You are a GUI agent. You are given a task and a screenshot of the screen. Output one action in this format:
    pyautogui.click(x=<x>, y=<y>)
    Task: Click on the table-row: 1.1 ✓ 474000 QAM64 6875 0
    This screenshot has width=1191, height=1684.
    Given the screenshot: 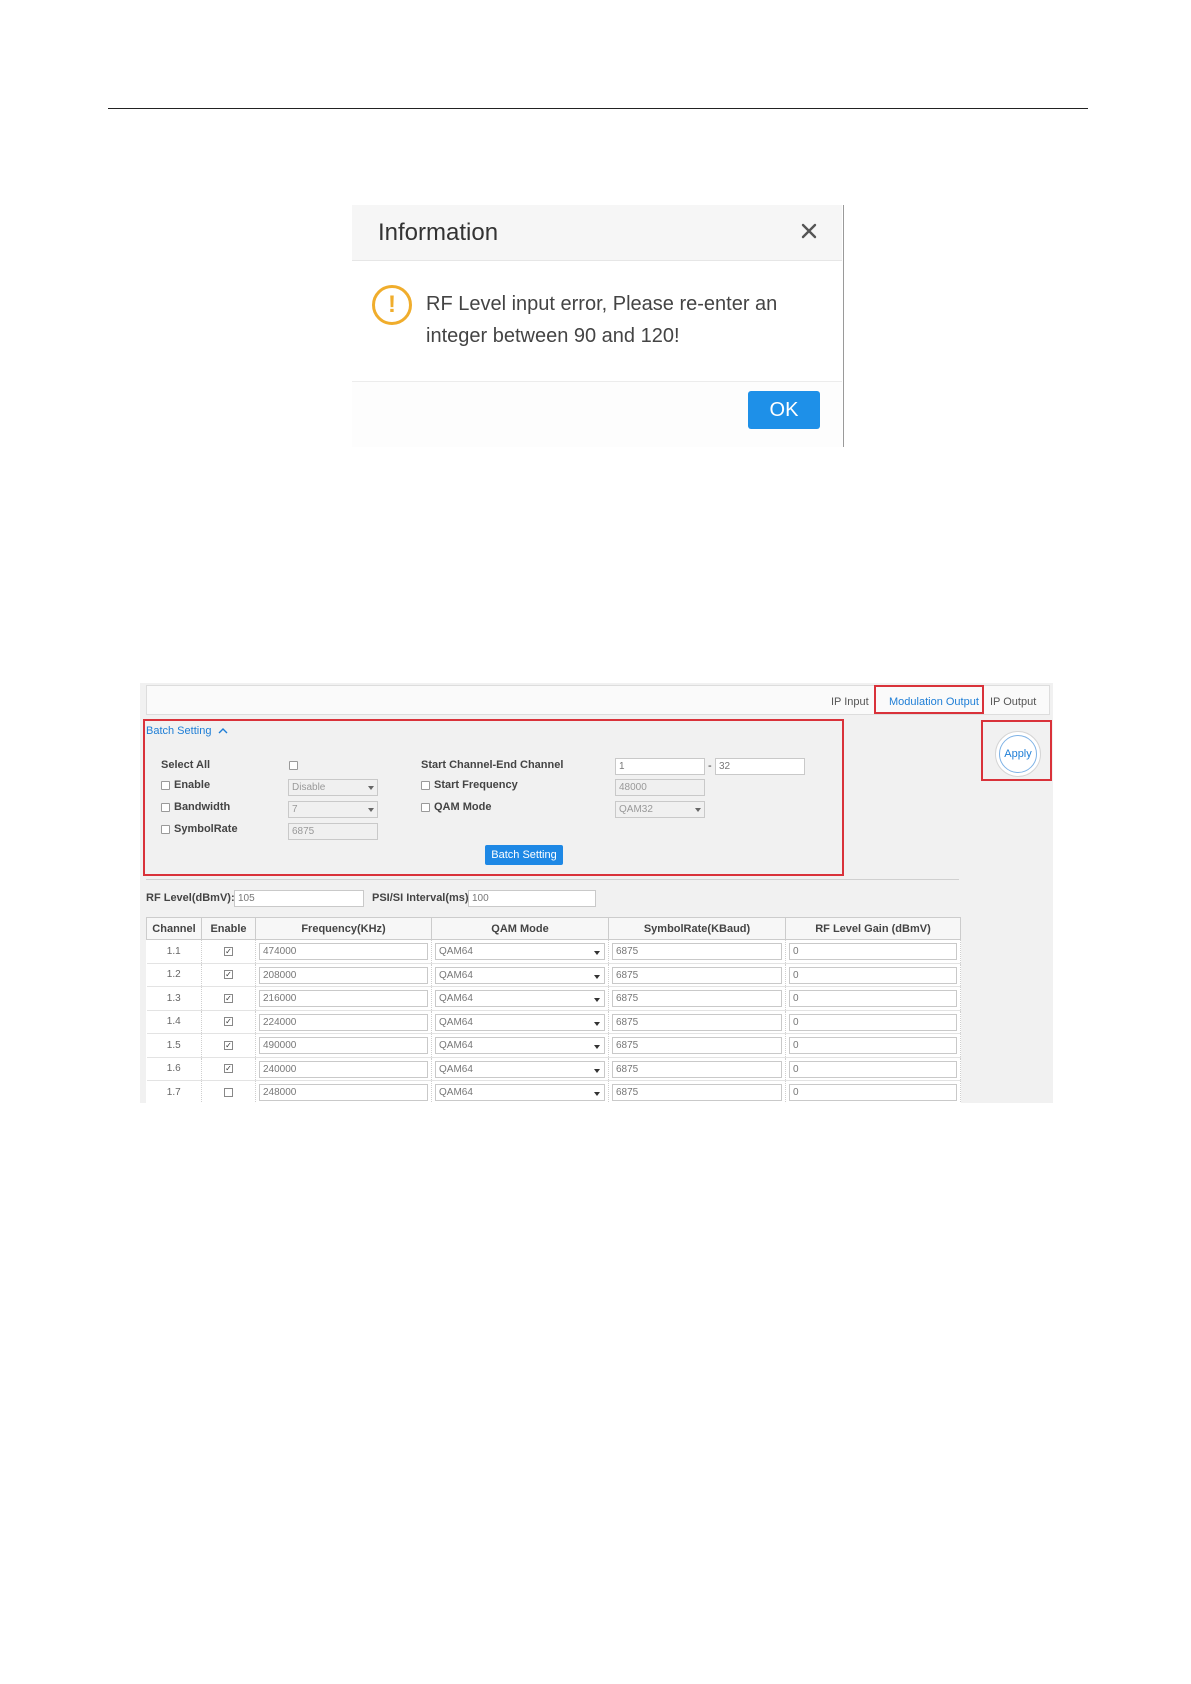 What is the action you would take?
    pyautogui.click(x=553, y=951)
    